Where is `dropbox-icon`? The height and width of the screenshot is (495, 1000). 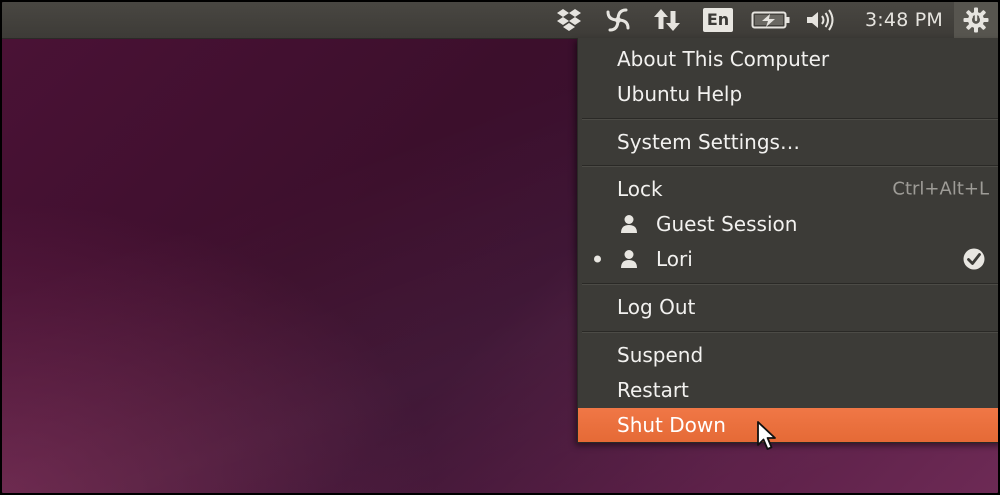
dropbox-icon is located at coordinates (569, 20).